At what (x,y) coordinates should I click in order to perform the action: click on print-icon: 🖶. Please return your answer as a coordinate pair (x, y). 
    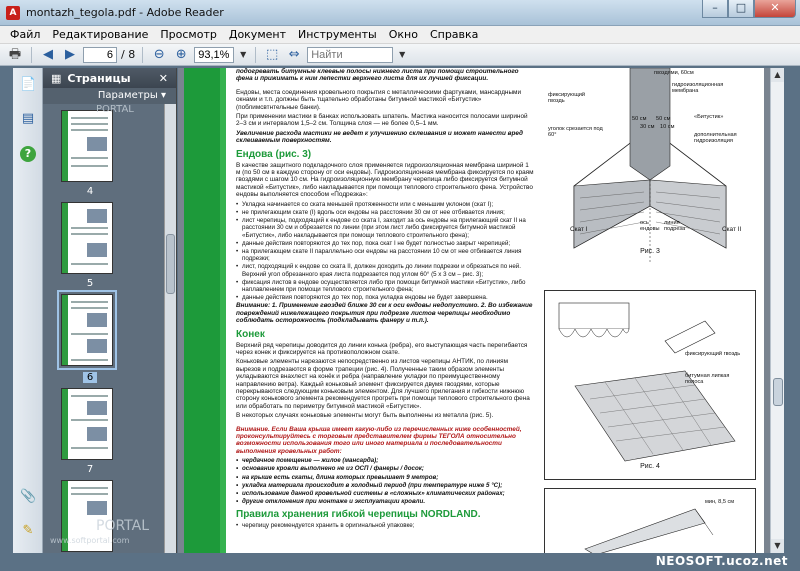
    Looking at the image, I should click on (15, 55).